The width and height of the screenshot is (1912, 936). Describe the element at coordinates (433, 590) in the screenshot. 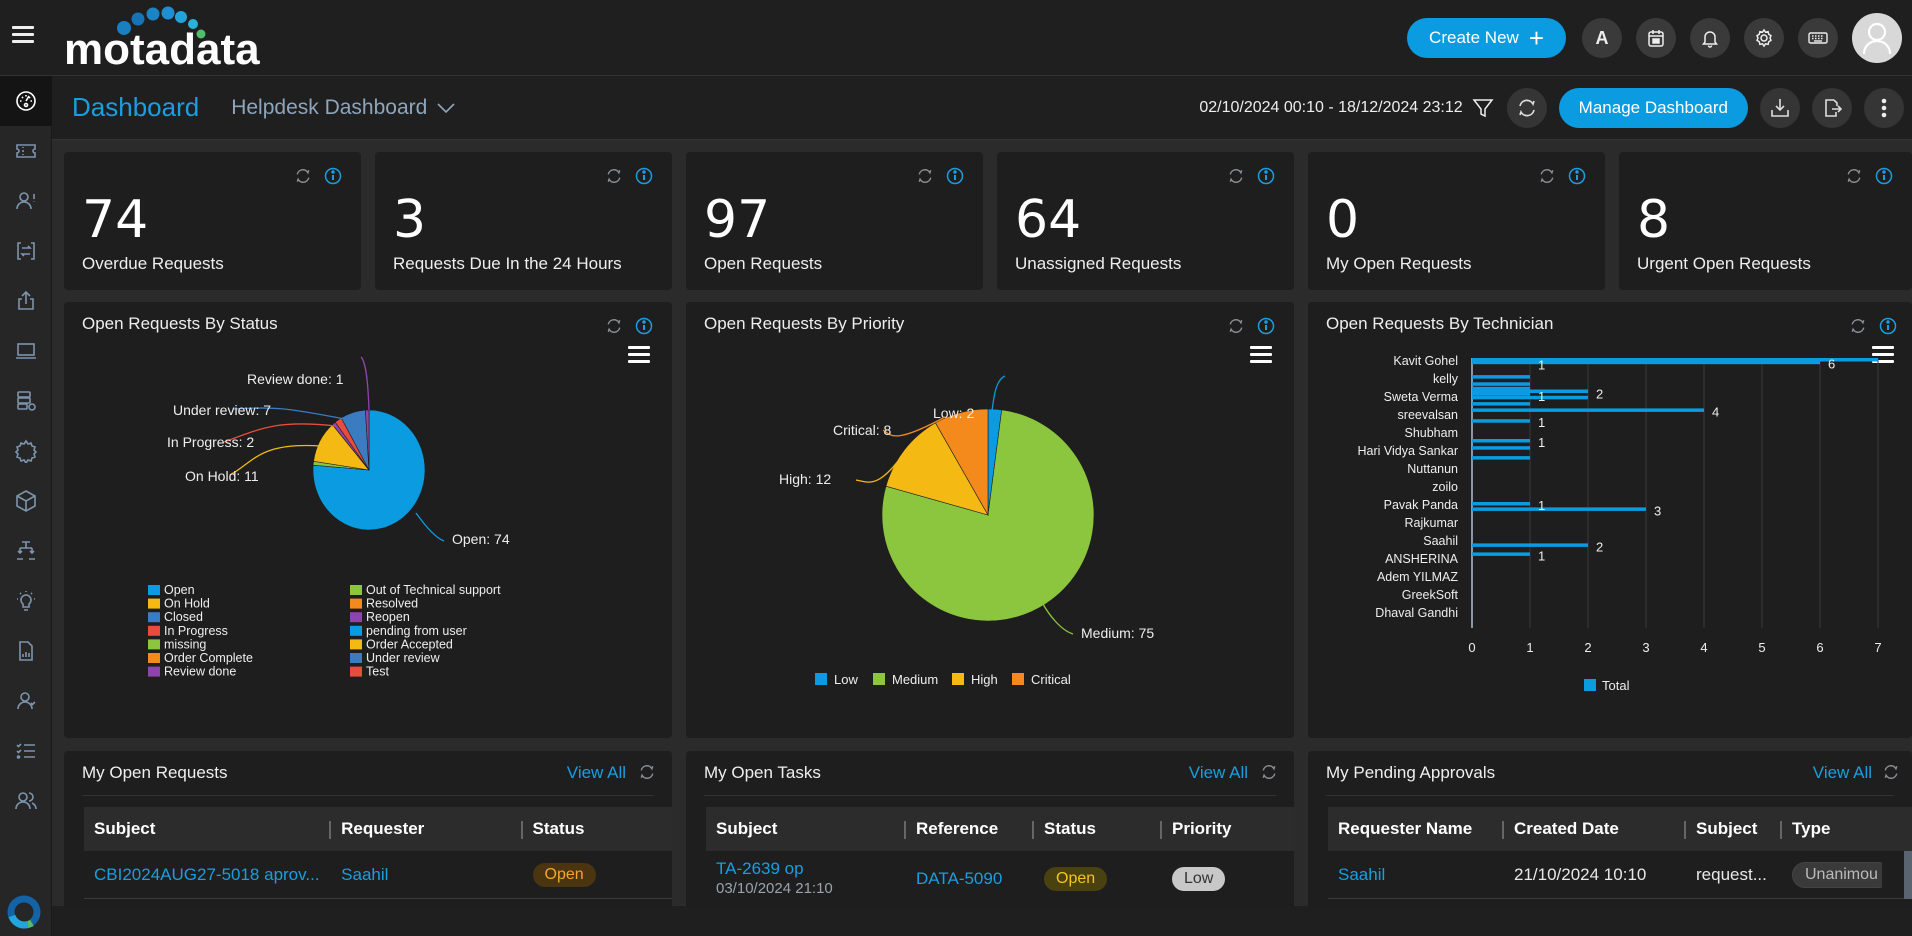

I see `legend-item: Out of Technical support` at that location.